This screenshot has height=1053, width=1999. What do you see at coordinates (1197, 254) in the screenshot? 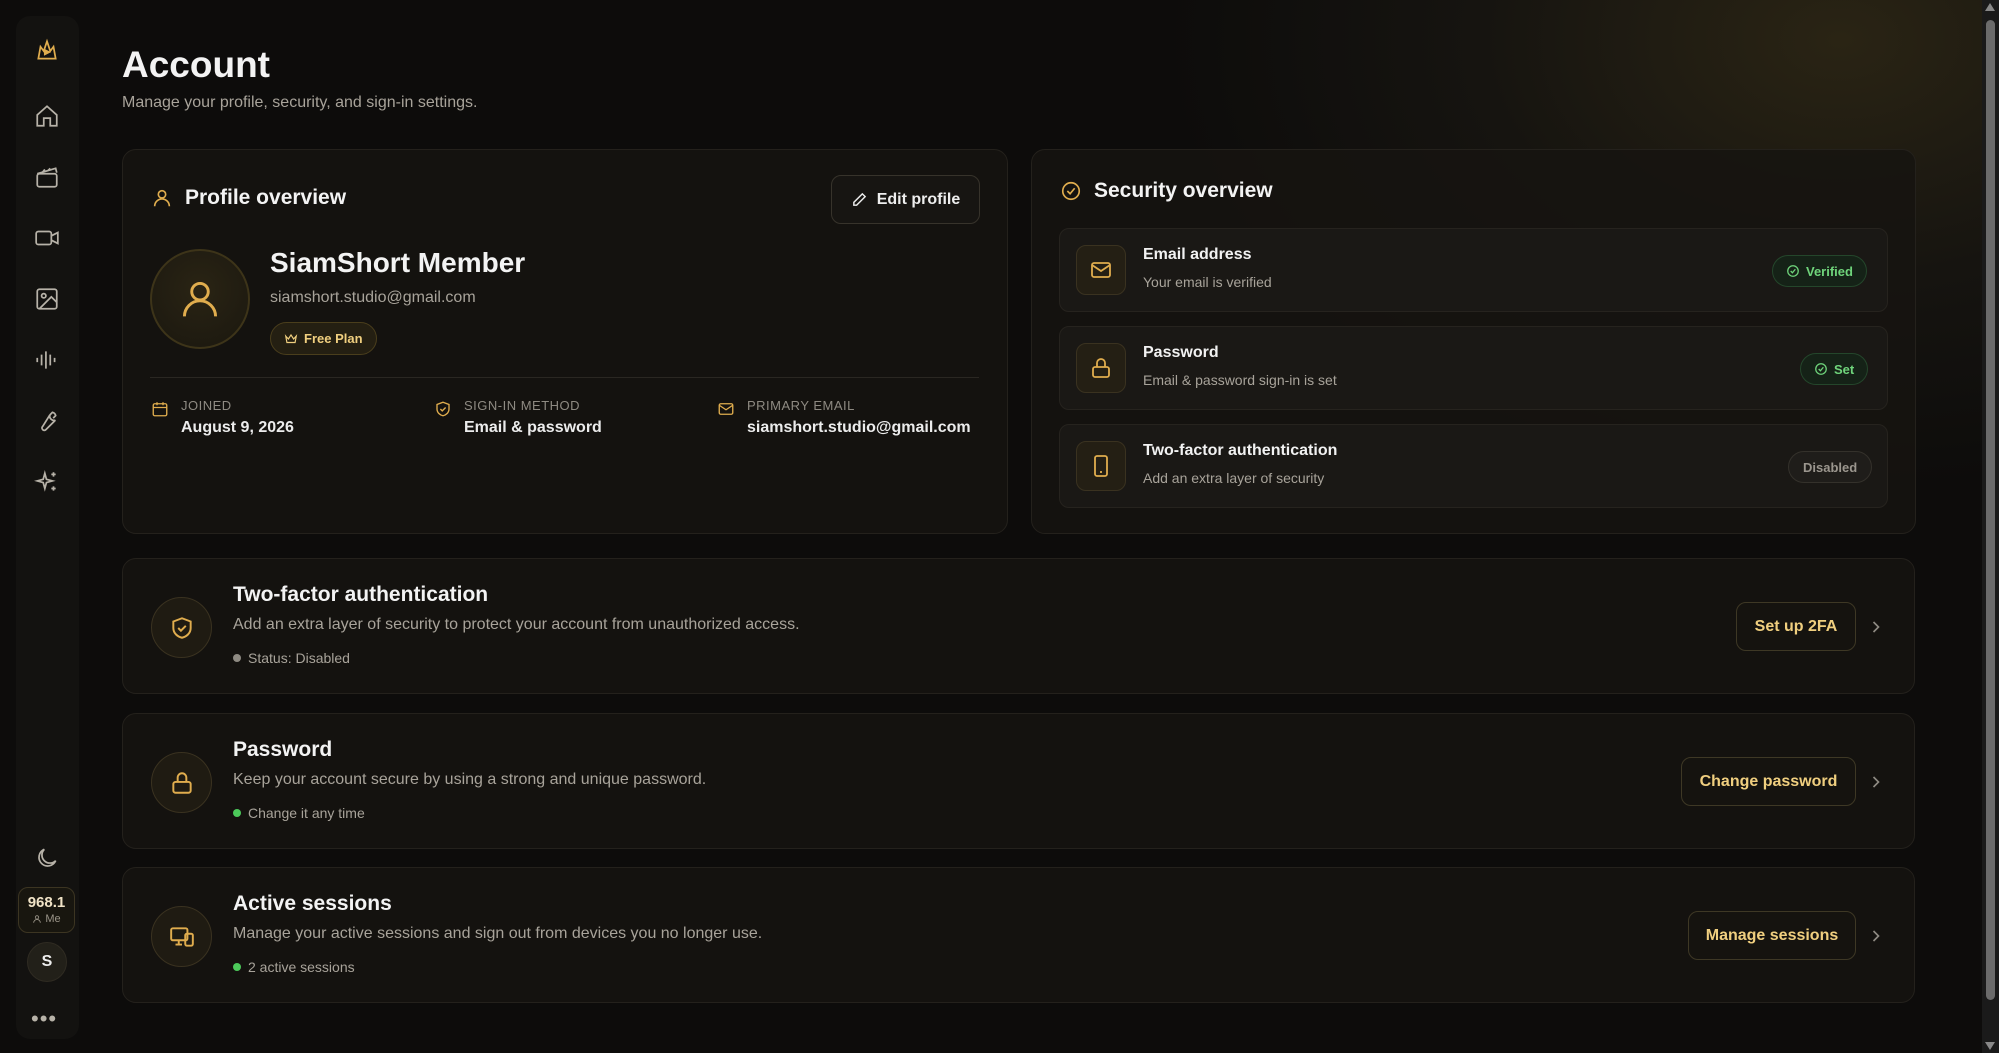
I see `security-row-title: Email address` at bounding box center [1197, 254].